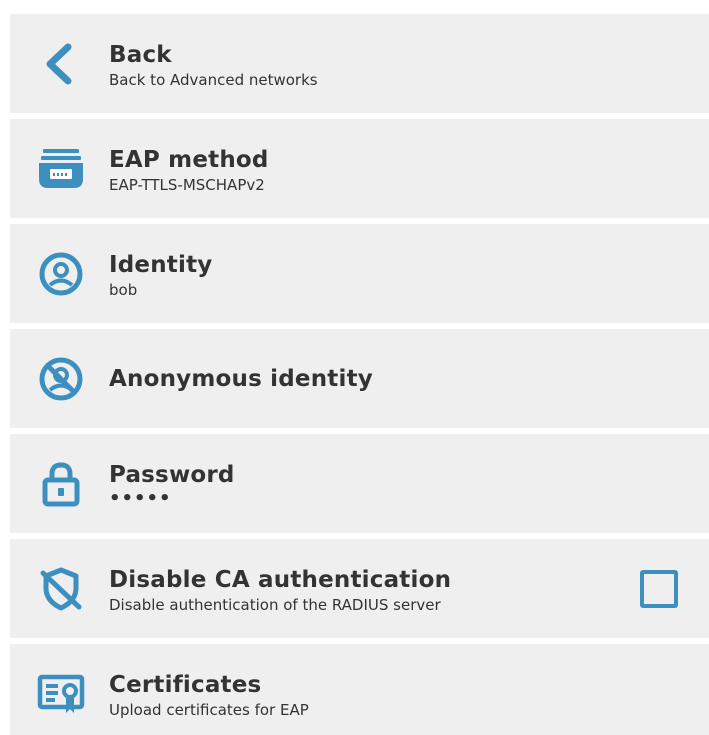  I want to click on back-item: Back Back to Advanced networks, so click(359, 63).